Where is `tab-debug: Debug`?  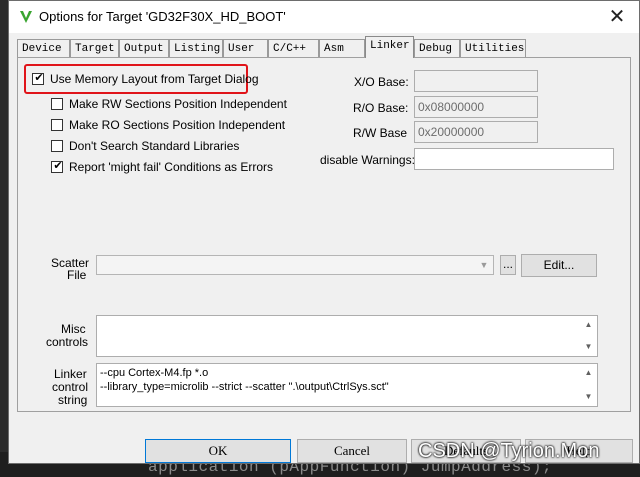 tab-debug: Debug is located at coordinates (437, 48).